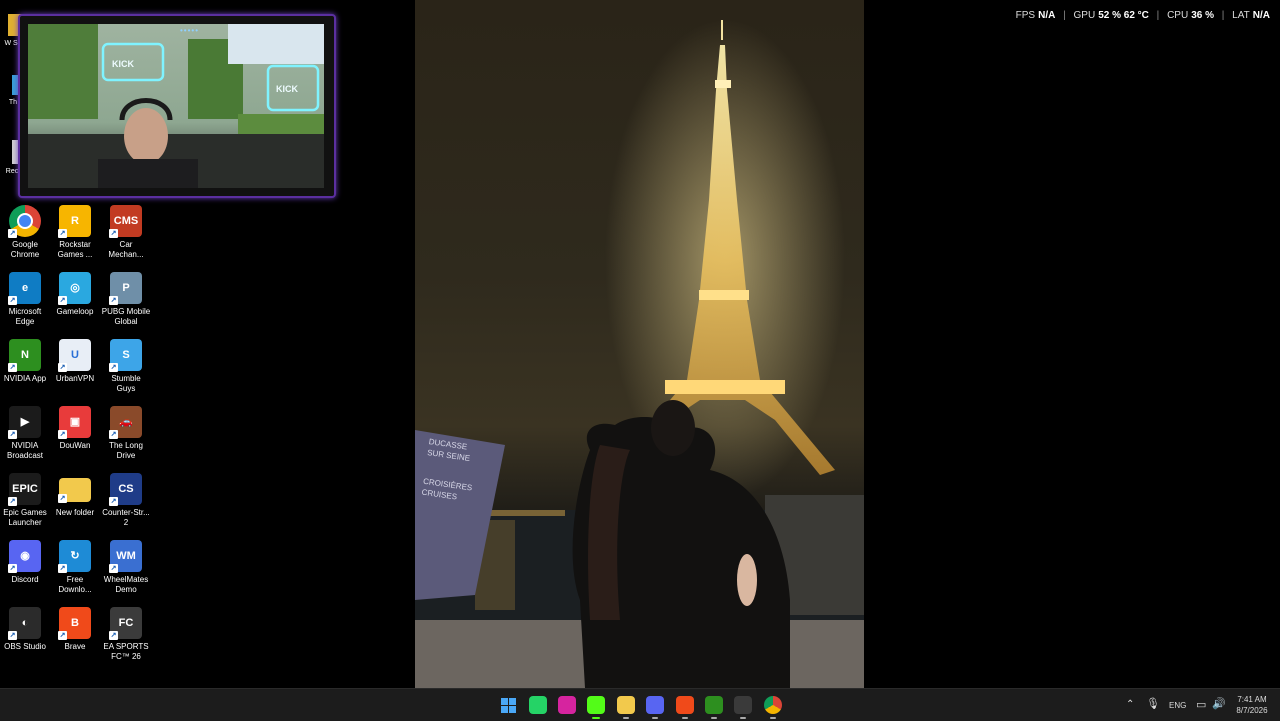  I want to click on desktop-icon-label: New folder, so click(75, 512).